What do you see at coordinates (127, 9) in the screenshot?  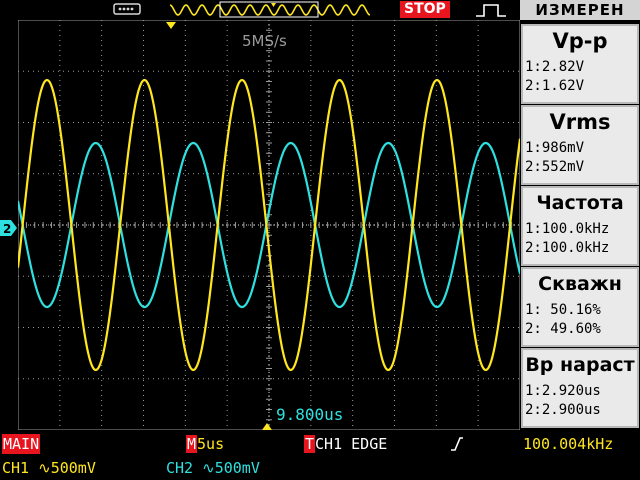 I see `usb-icon` at bounding box center [127, 9].